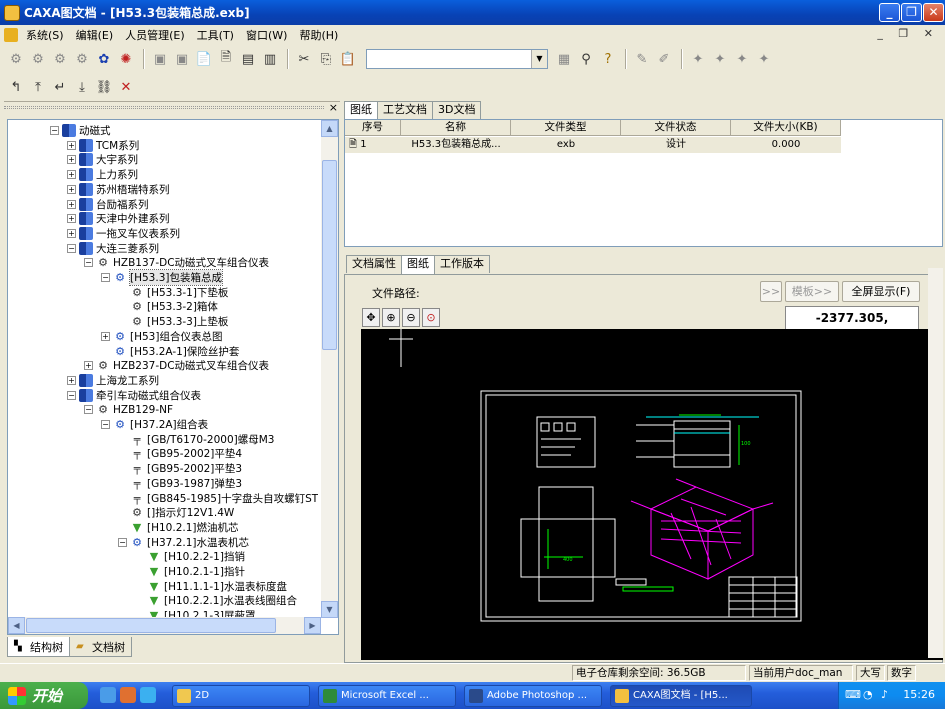 Image resolution: width=945 pixels, height=709 pixels. What do you see at coordinates (113, 380) in the screenshot?
I see `tree-item: + 上海龙工系列` at bounding box center [113, 380].